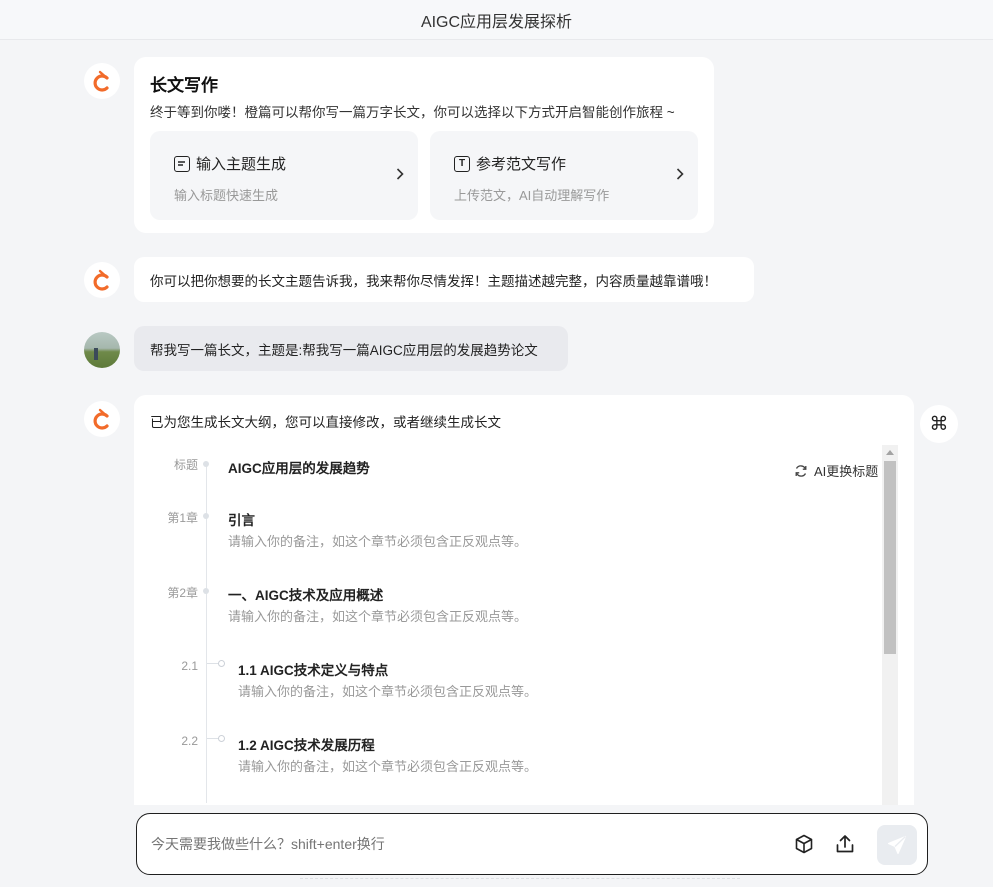 This screenshot has width=993, height=887. What do you see at coordinates (521, 164) in the screenshot?
I see `option-title: 参考范文写作` at bounding box center [521, 164].